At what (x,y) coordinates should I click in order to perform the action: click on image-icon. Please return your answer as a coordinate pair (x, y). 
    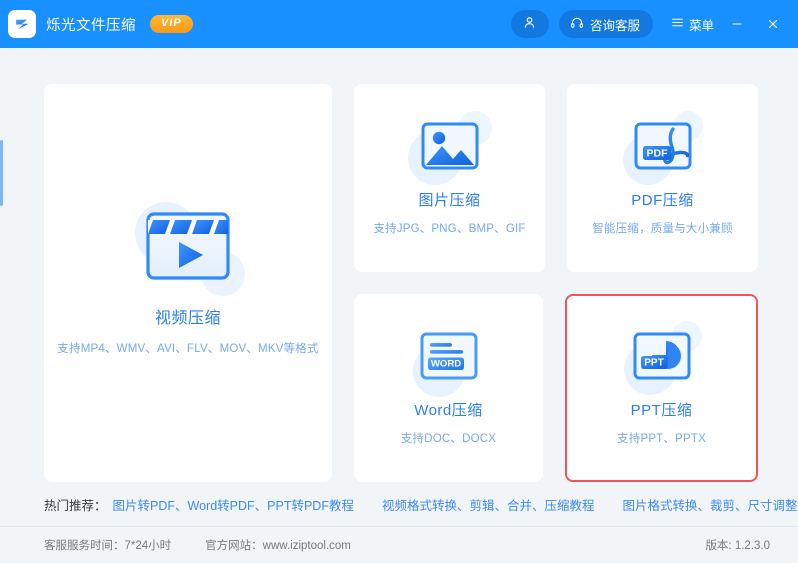
    Looking at the image, I should click on (449, 147).